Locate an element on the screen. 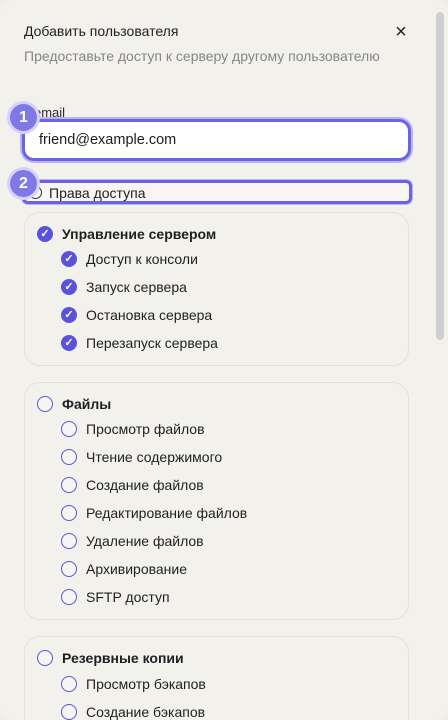 This screenshot has width=448, height=720. email-field is located at coordinates (216, 140).